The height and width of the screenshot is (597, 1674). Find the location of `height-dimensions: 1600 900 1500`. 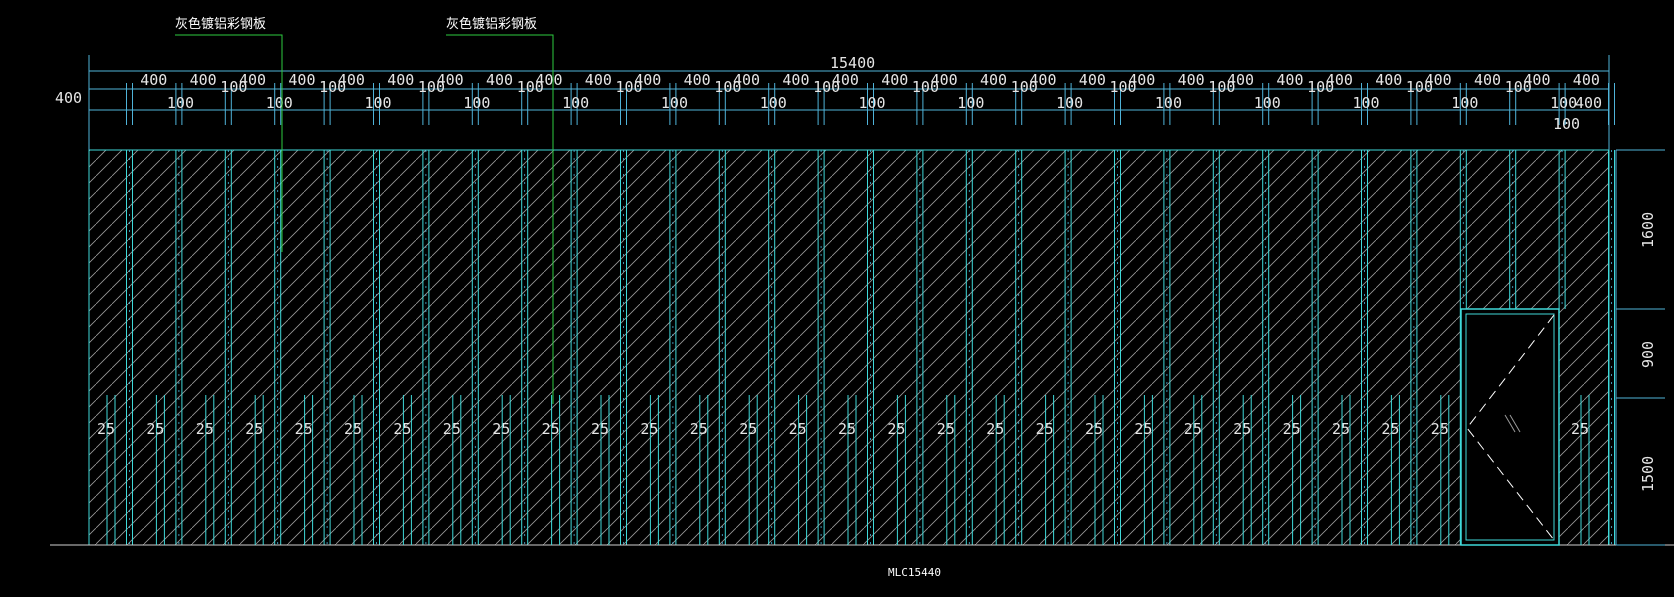

height-dimensions: 1600 900 1500 is located at coordinates (1640, 347).